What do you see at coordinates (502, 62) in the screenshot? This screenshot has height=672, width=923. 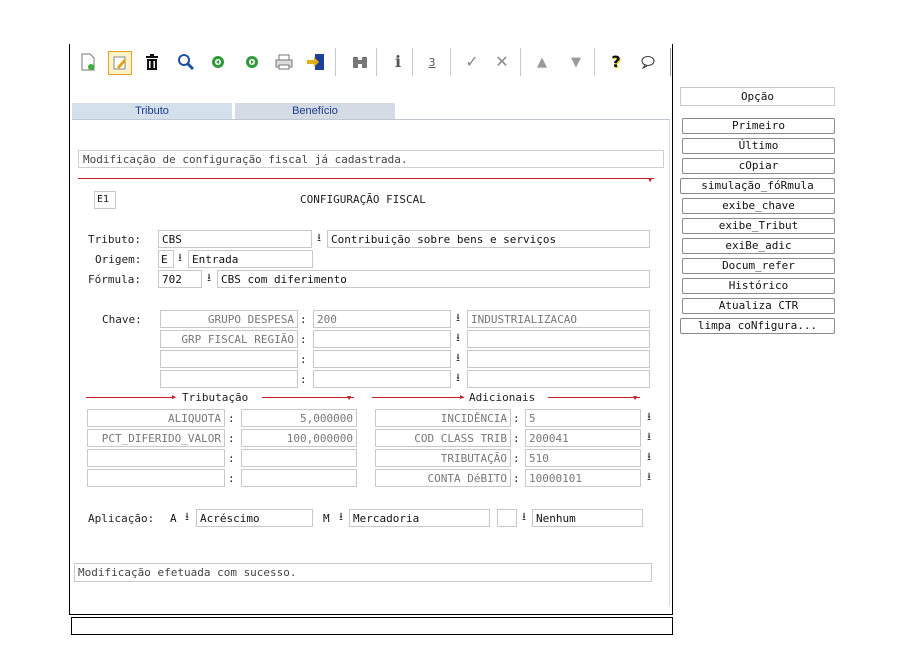 I see `cancel-icon: ✕` at bounding box center [502, 62].